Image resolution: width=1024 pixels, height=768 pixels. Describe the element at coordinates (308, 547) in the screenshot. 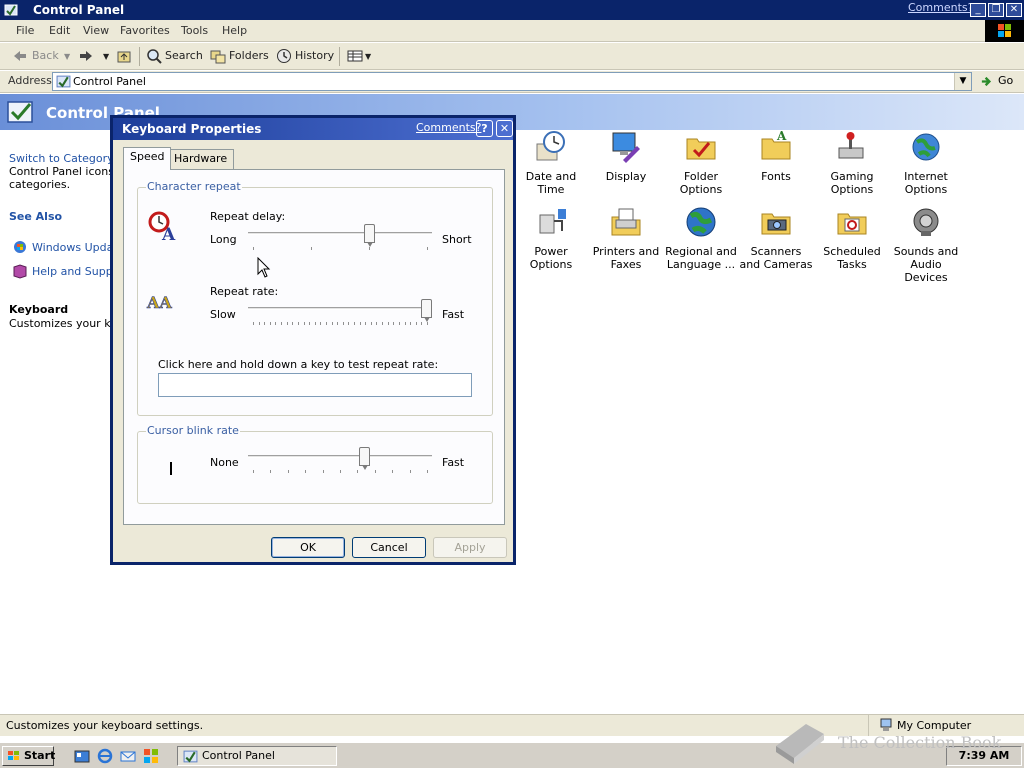

I see `ok-button: OK` at that location.